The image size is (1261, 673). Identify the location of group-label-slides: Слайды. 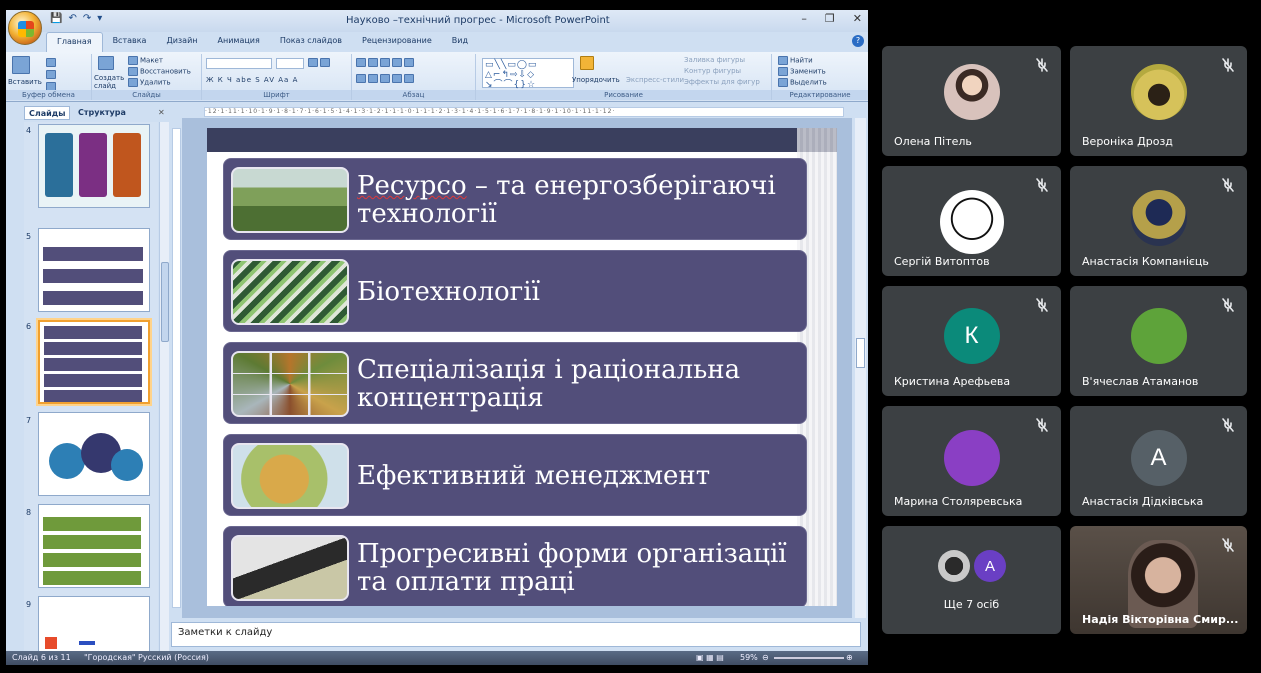
(146, 95).